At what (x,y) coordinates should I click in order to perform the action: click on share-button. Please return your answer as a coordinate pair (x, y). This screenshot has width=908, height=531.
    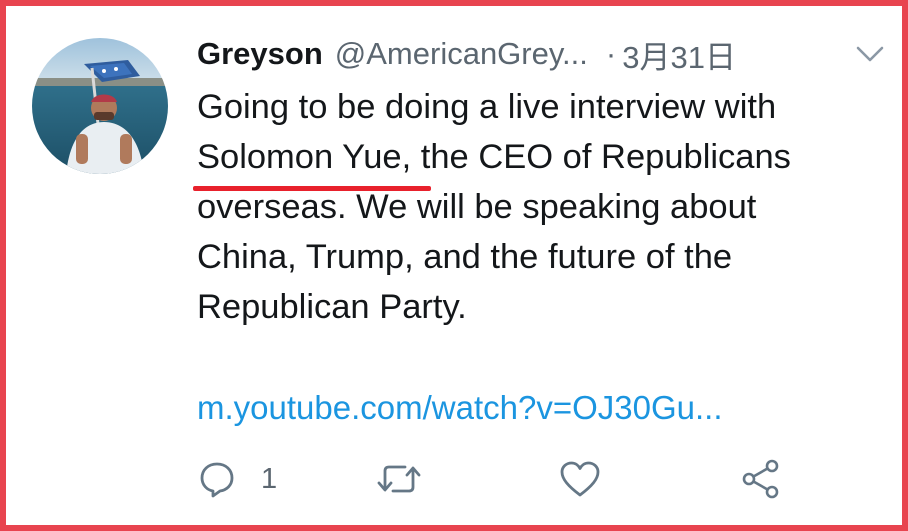
    Looking at the image, I should click on (761, 479).